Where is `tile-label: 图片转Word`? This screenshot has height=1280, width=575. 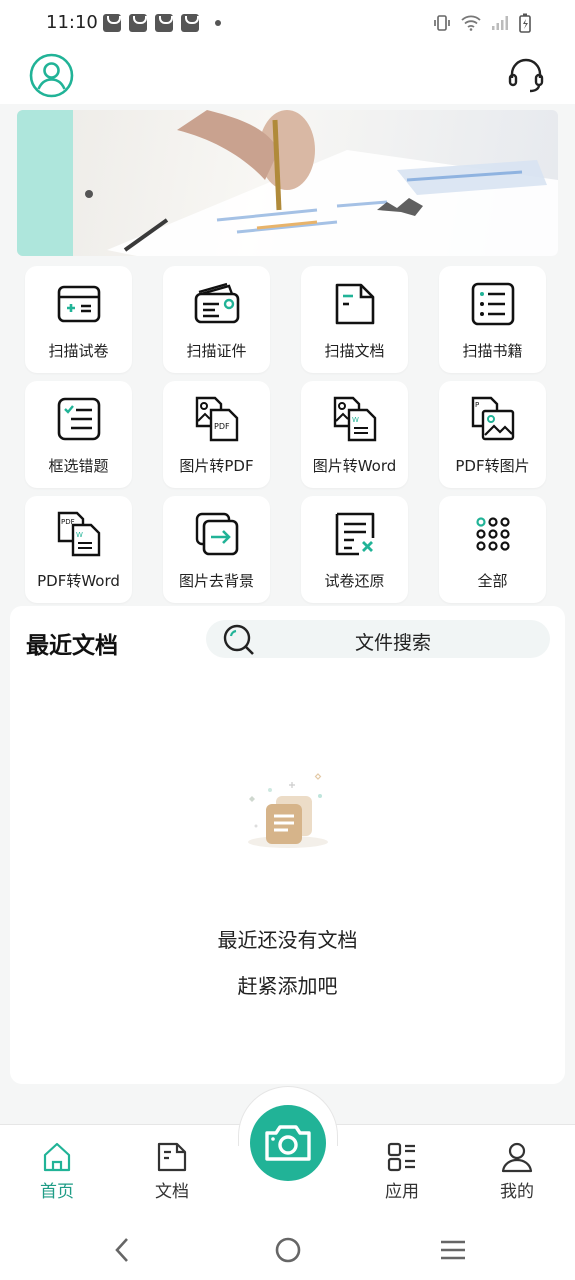 tile-label: 图片转Word is located at coordinates (354, 466).